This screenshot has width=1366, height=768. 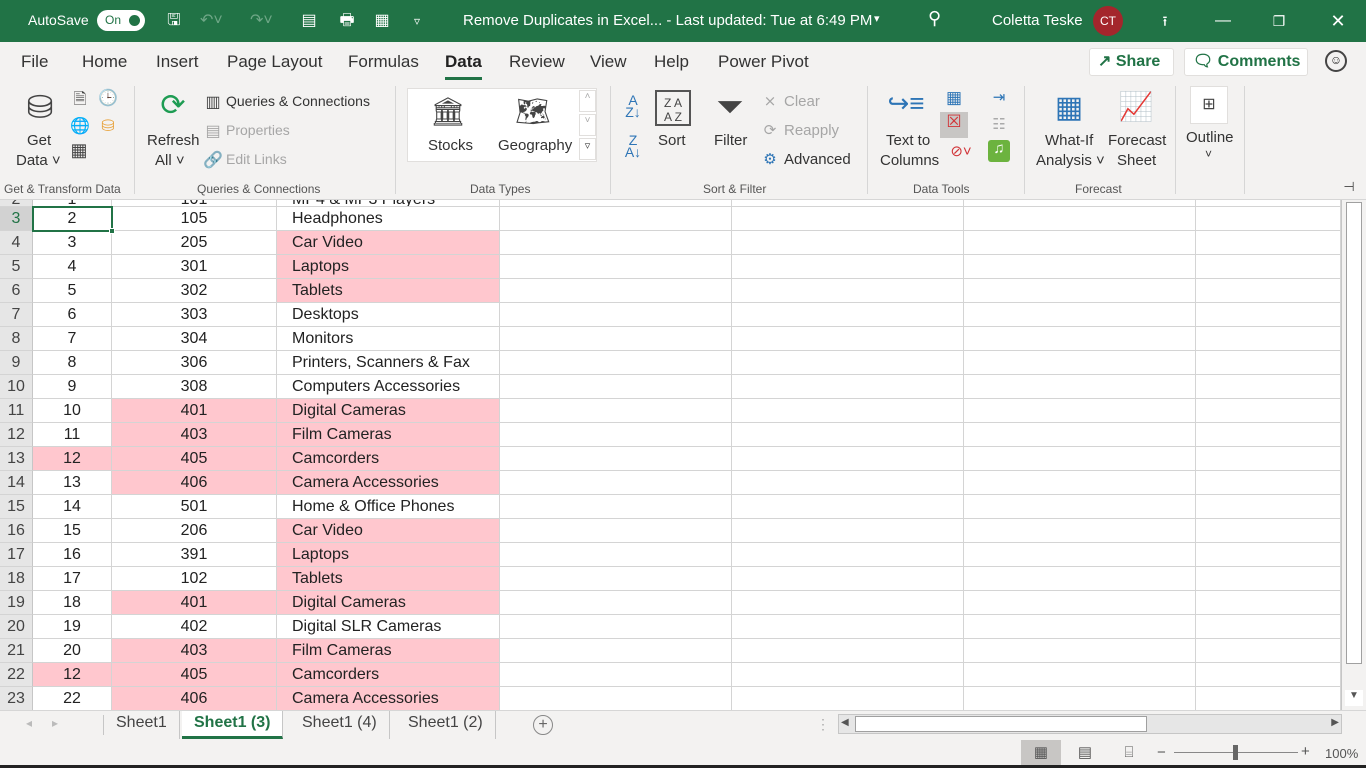 I want to click on restore-icon: ❐, so click(x=1279, y=21).